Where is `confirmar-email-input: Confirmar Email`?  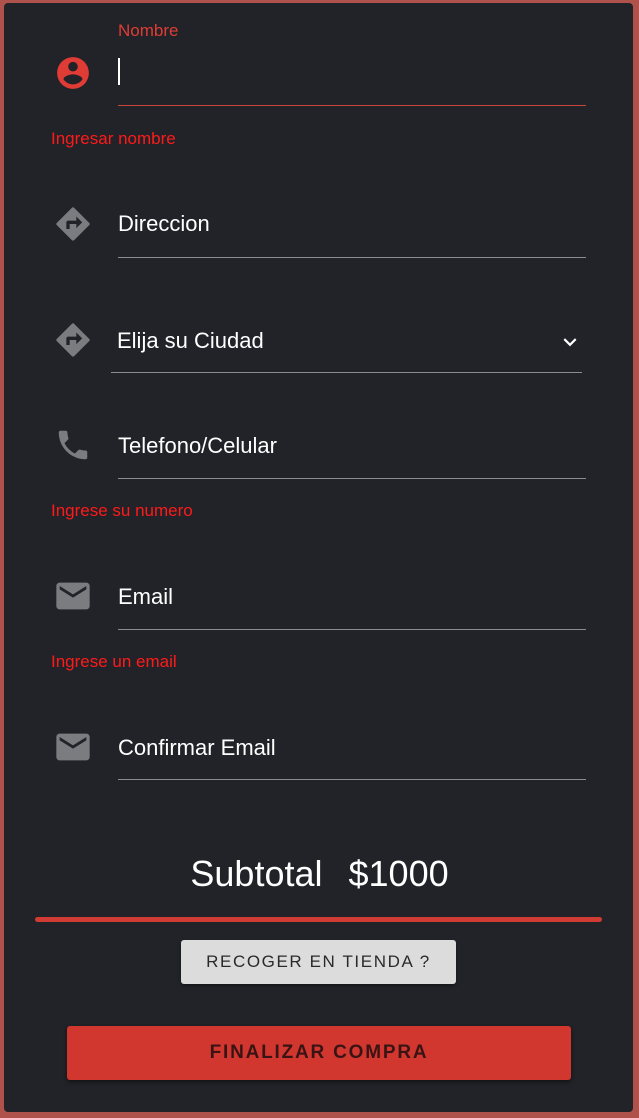
confirmar-email-input: Confirmar Email is located at coordinates (197, 748).